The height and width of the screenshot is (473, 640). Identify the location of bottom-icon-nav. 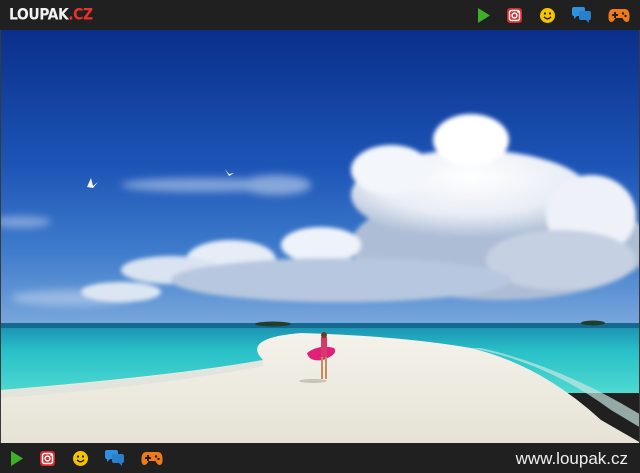
(86, 458).